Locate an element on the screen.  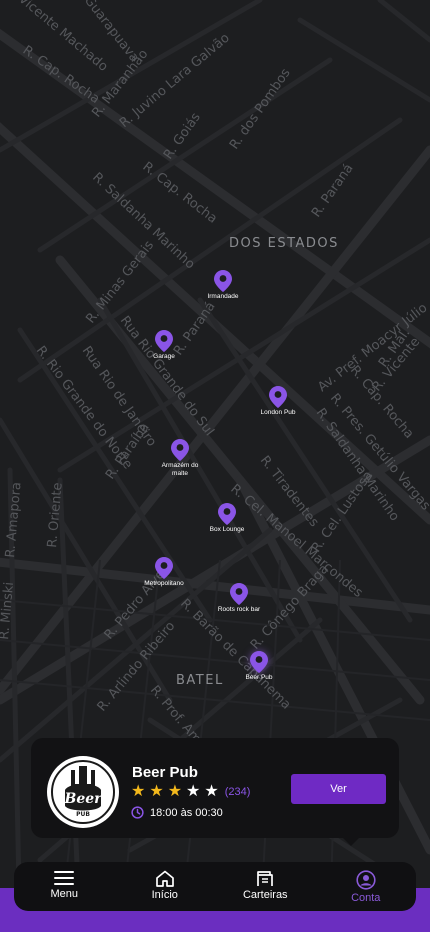
clock-icon is located at coordinates (137, 812).